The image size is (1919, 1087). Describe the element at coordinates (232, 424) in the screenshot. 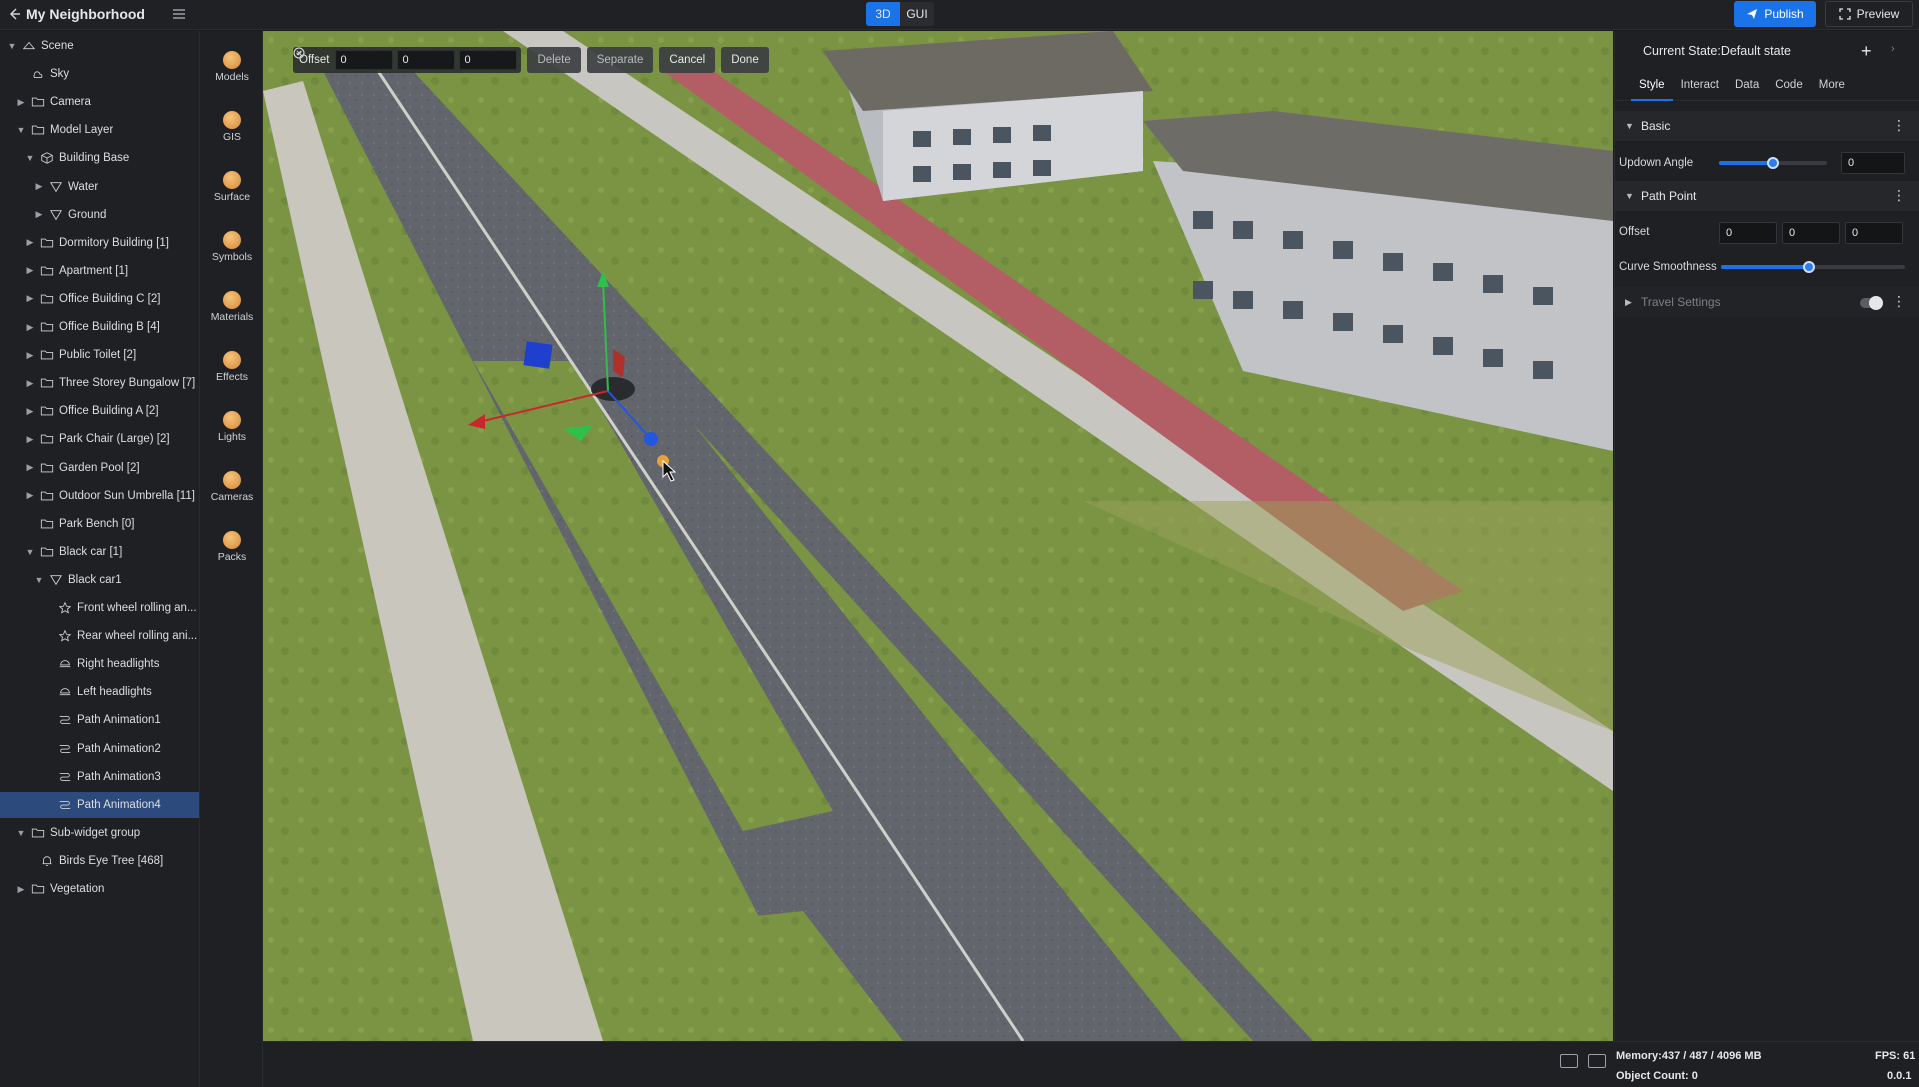

I see `rail-item-lights: Lights` at that location.